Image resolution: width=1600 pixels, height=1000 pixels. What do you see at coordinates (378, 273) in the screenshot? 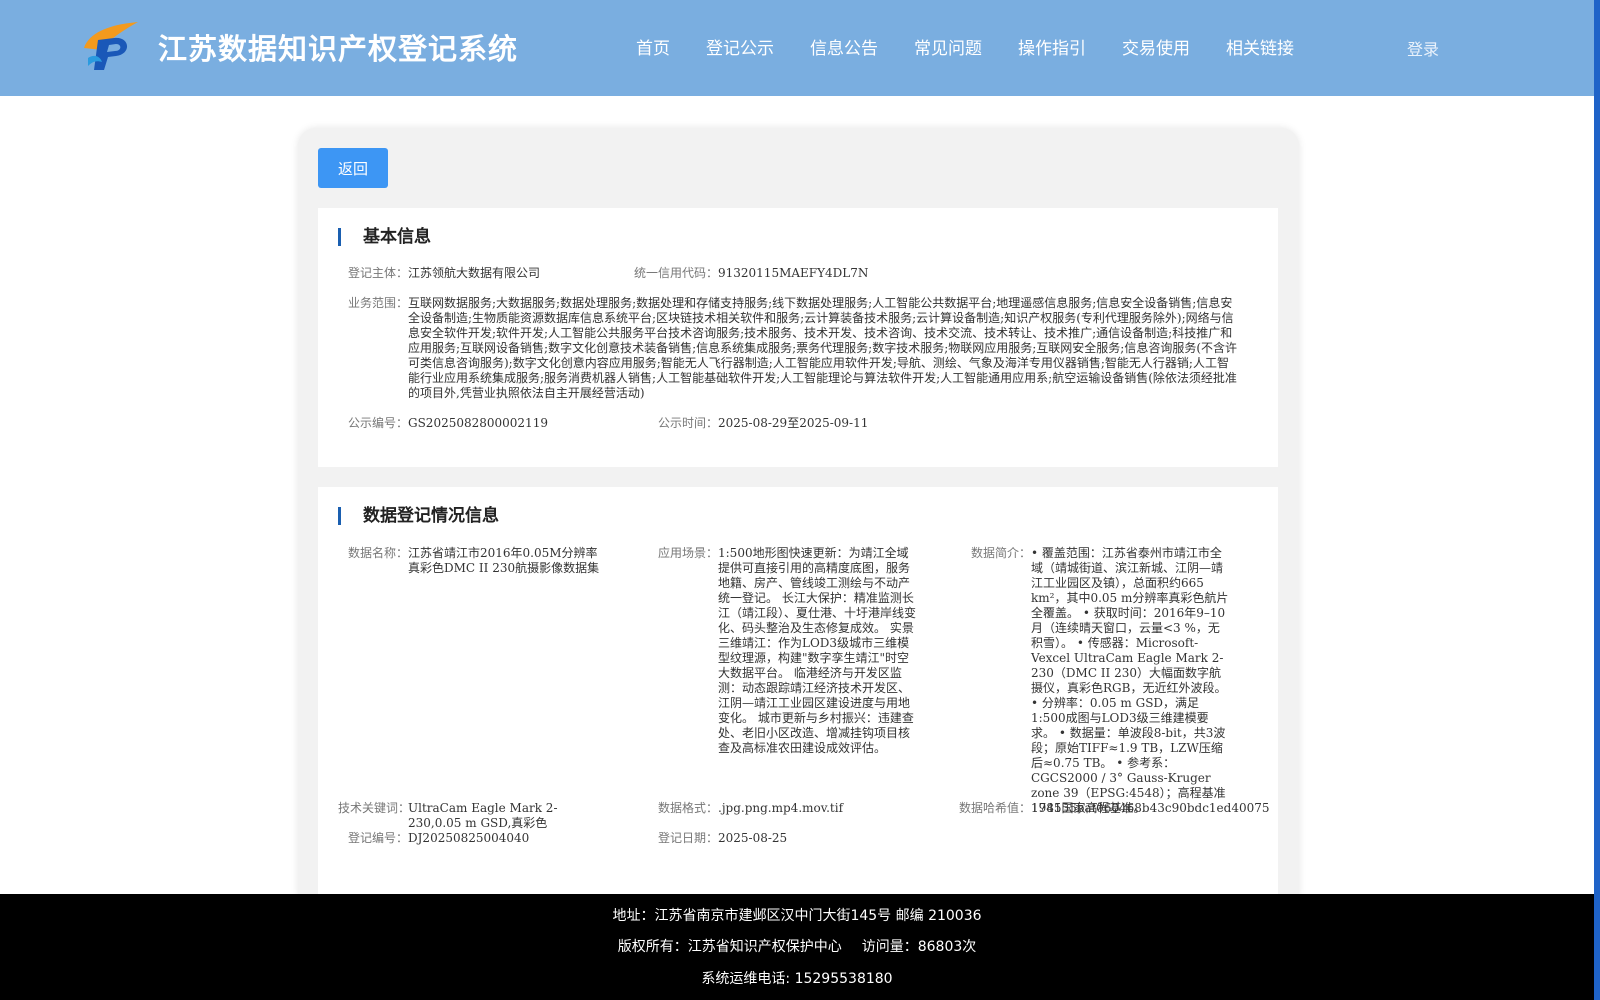
I see `entity-label: 登记主体：` at bounding box center [378, 273].